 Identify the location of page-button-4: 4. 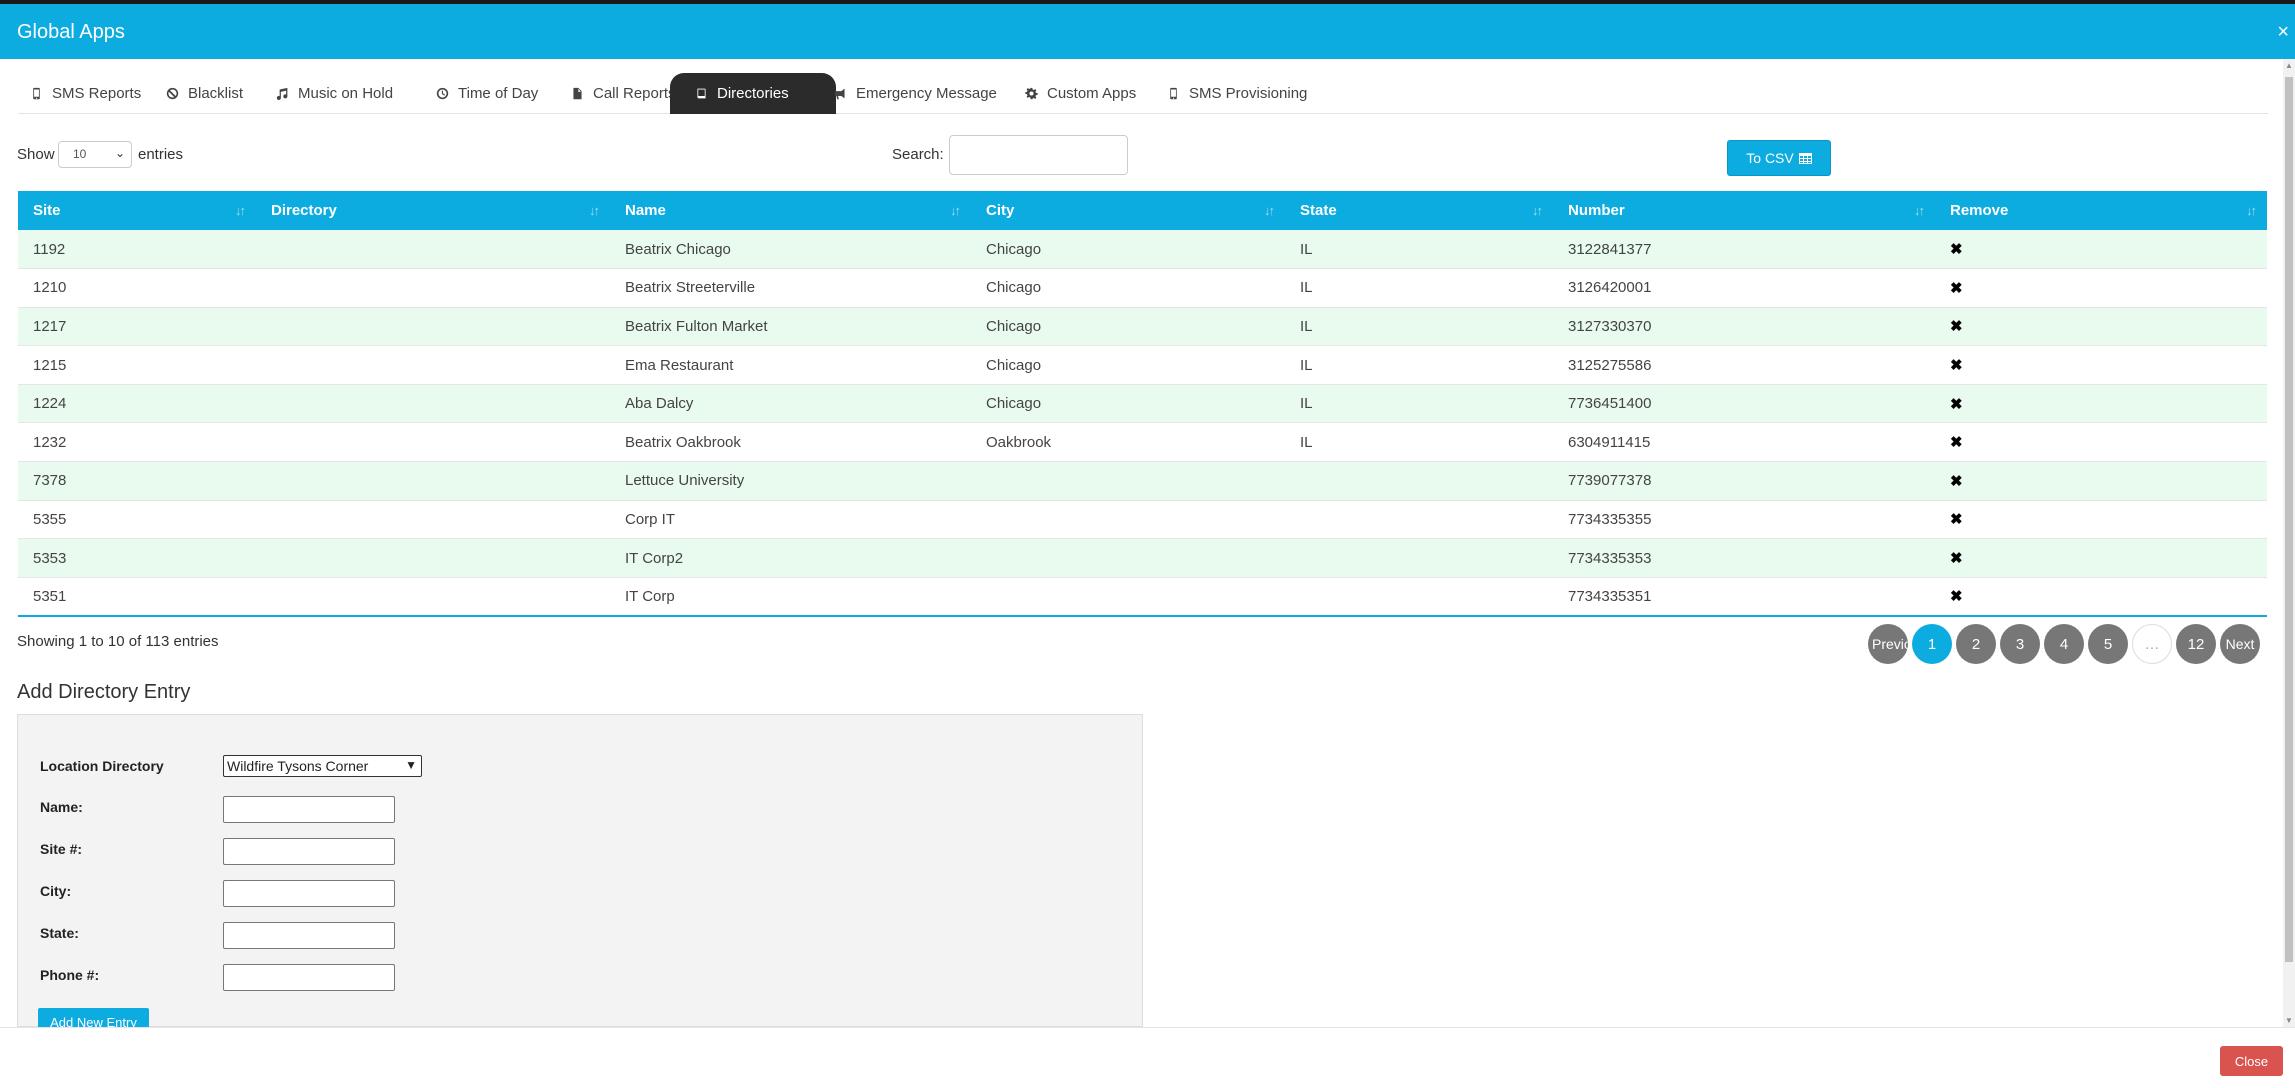
(2064, 644).